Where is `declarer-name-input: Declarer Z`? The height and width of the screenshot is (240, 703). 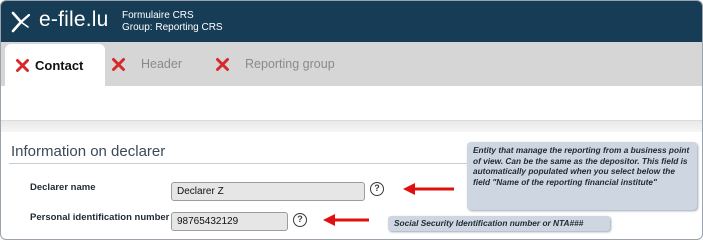
declarer-name-input: Declarer Z is located at coordinates (268, 191).